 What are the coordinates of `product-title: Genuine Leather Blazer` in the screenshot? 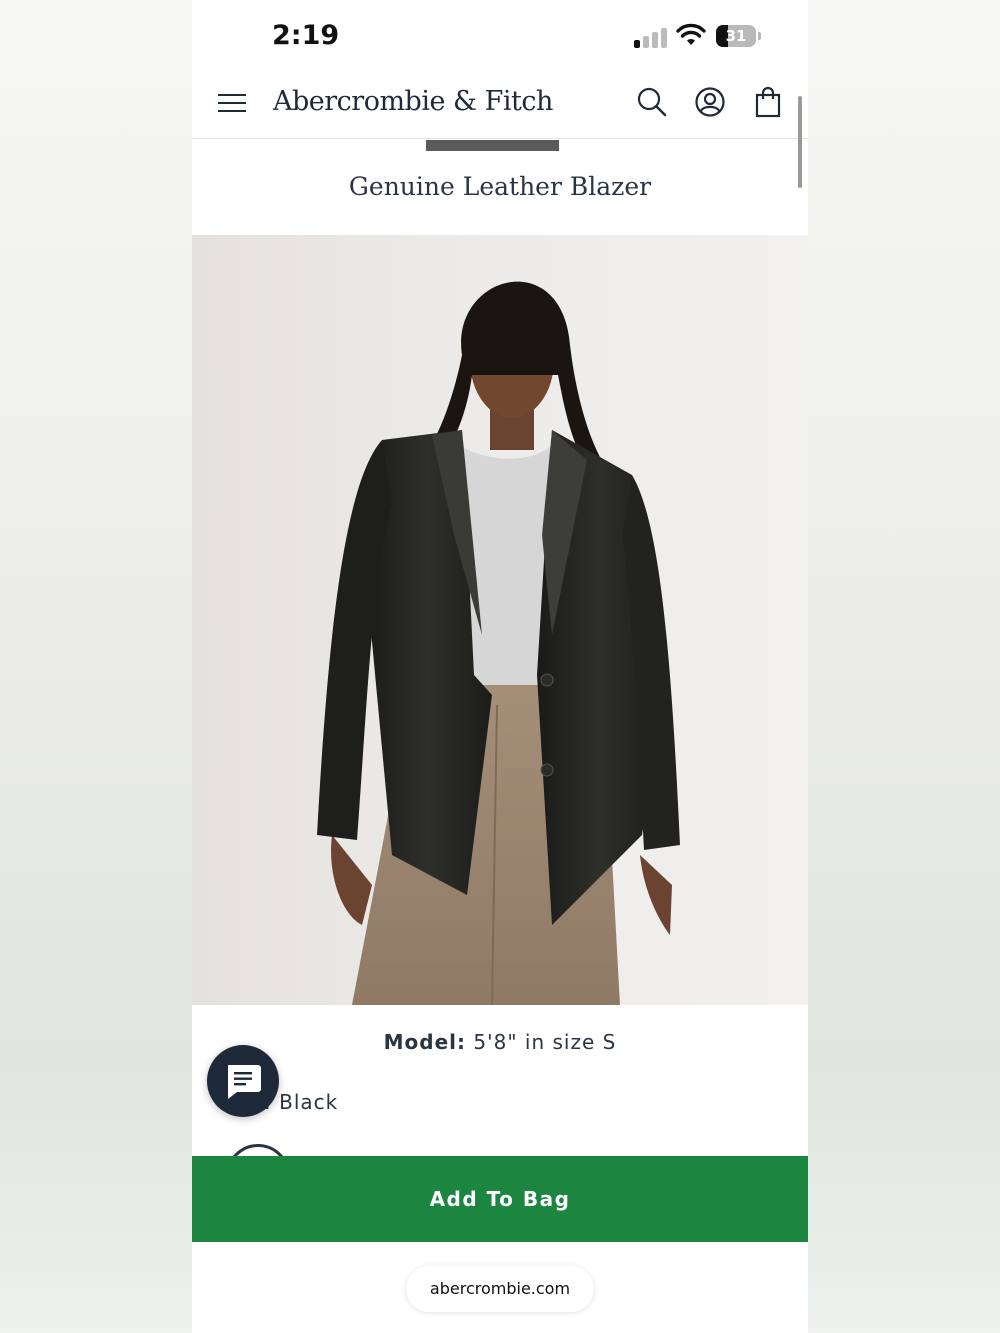 It's located at (500, 186).